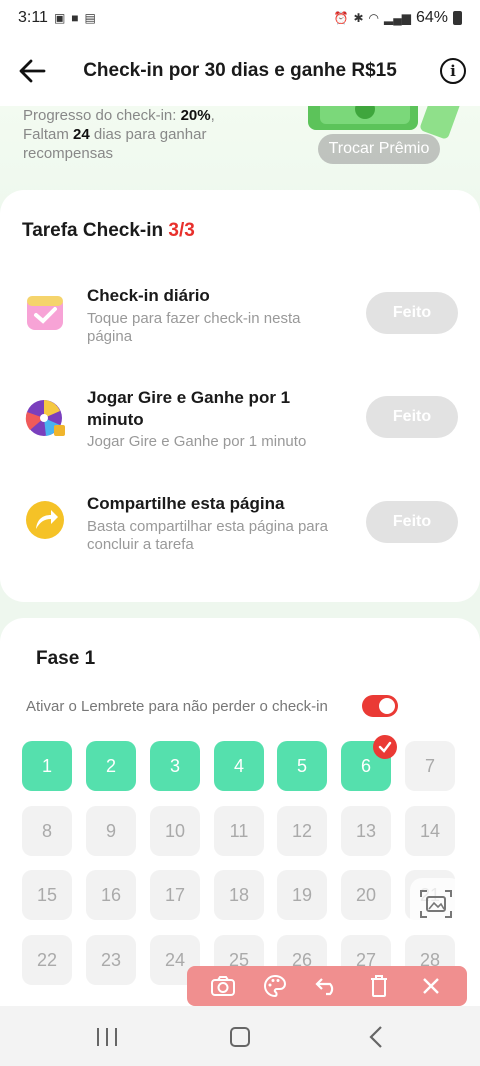 This screenshot has width=480, height=1066. I want to click on day-cell: 11, so click(239, 831).